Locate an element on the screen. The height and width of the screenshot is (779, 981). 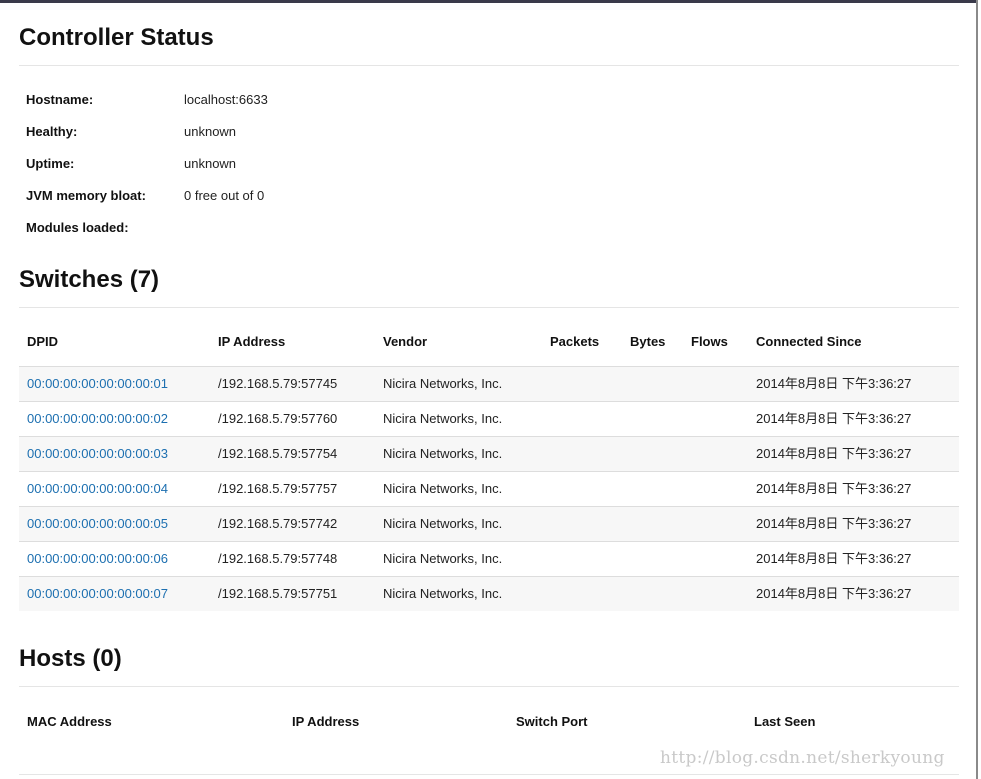
dpid-link: 00:00:00:00:00:00:00:03 is located at coordinates (97, 453).